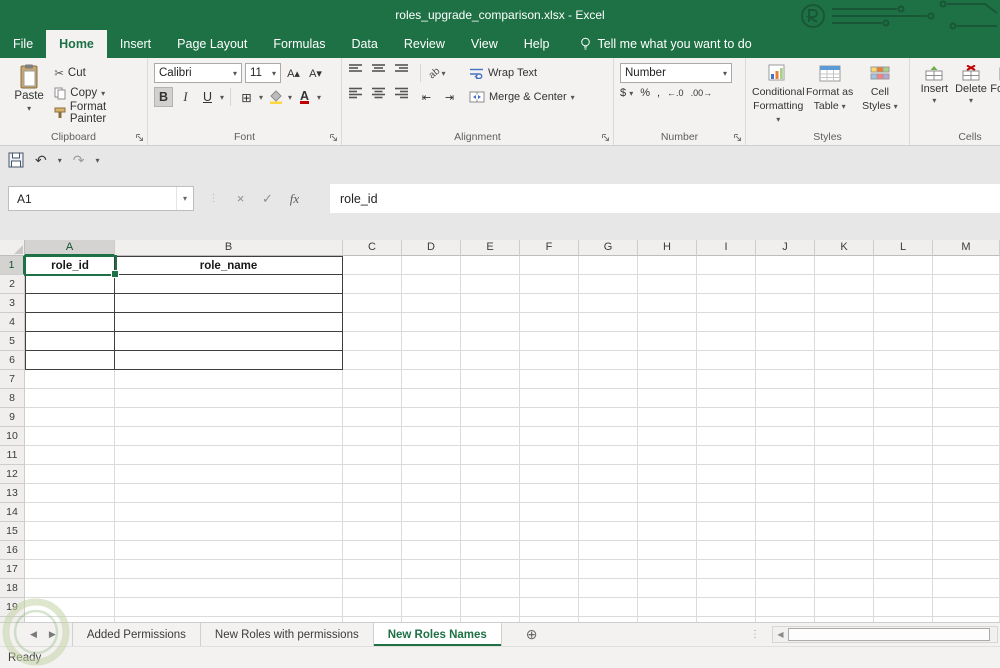 Image resolution: width=1000 pixels, height=668 pixels. Describe the element at coordinates (98, 73) in the screenshot. I see `cut-button: ✂ Cut` at that location.